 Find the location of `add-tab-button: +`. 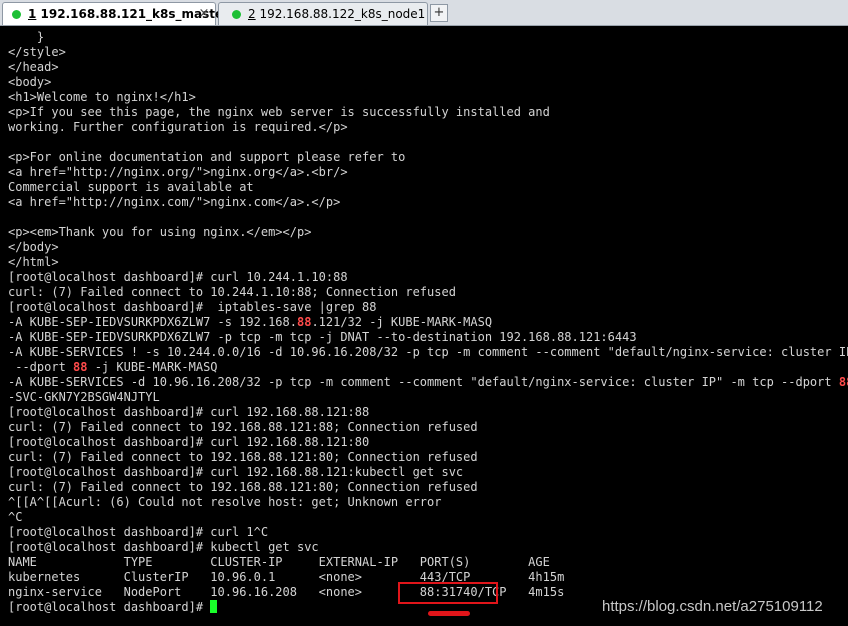

add-tab-button: + is located at coordinates (439, 13).